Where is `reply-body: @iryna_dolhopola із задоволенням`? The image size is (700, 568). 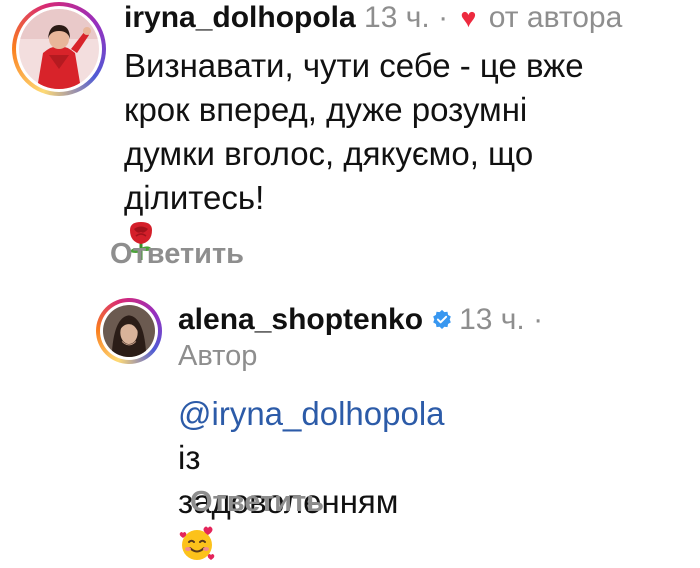
reply-body: @iryna_dolhopola із задоволенням is located at coordinates (311, 480).